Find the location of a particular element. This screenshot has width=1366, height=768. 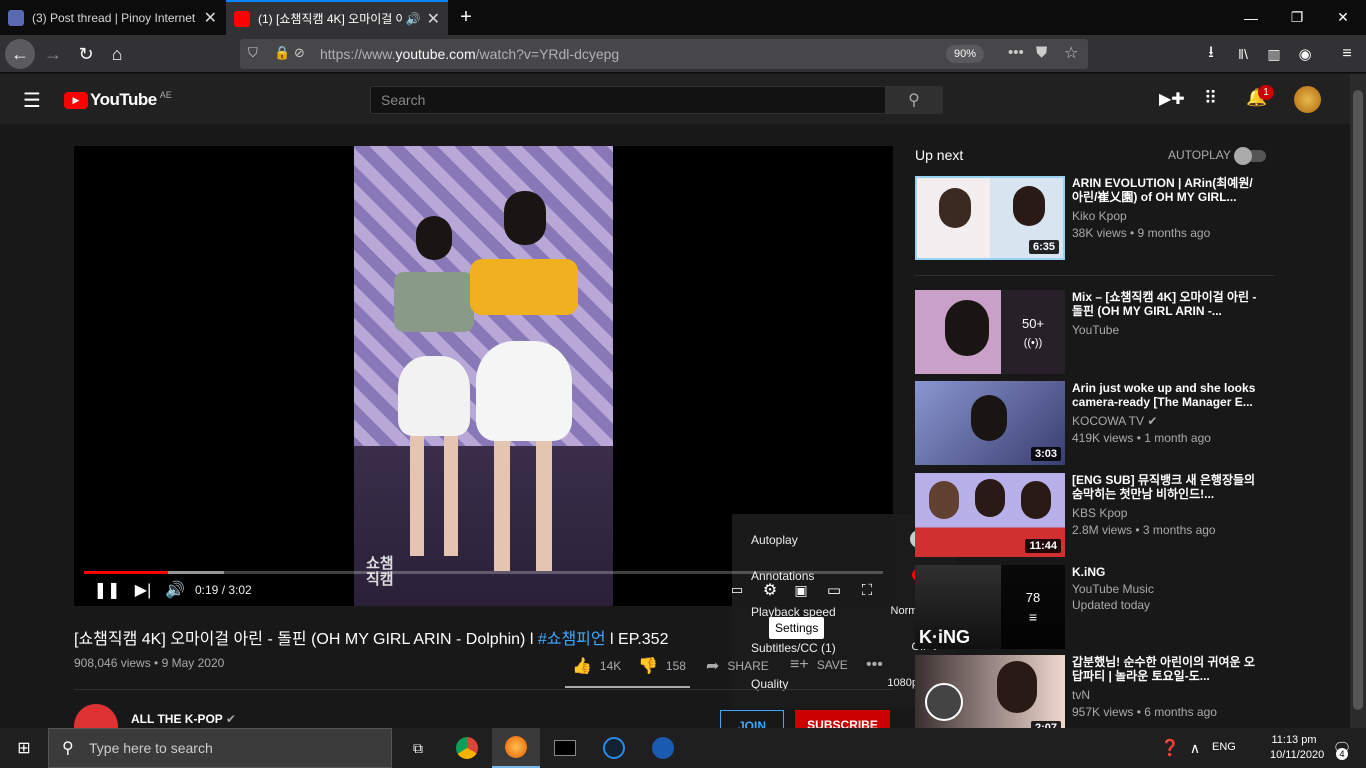

scrollbar-thumb is located at coordinates (1358, 400).